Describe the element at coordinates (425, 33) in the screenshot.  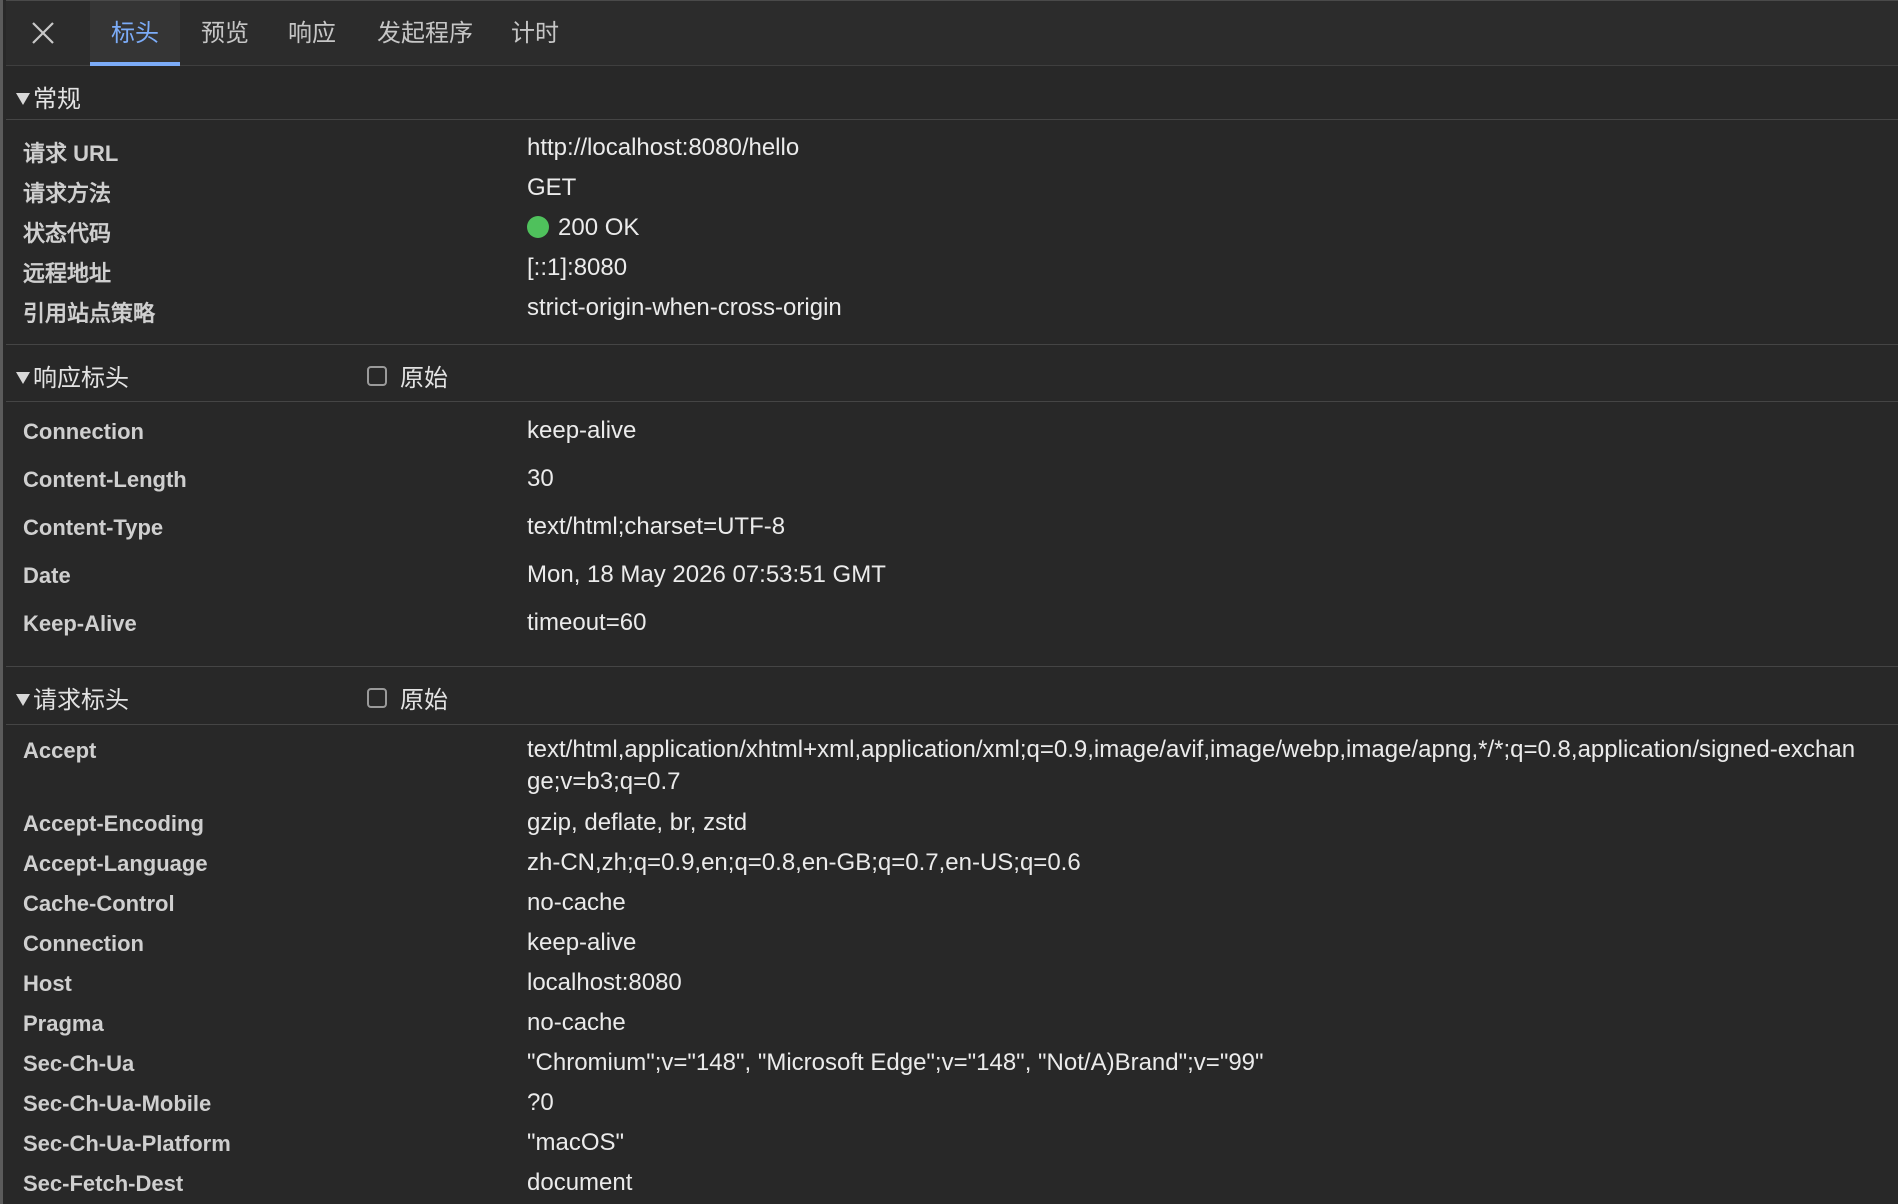
I see `tab-initiator: 发起程序` at that location.